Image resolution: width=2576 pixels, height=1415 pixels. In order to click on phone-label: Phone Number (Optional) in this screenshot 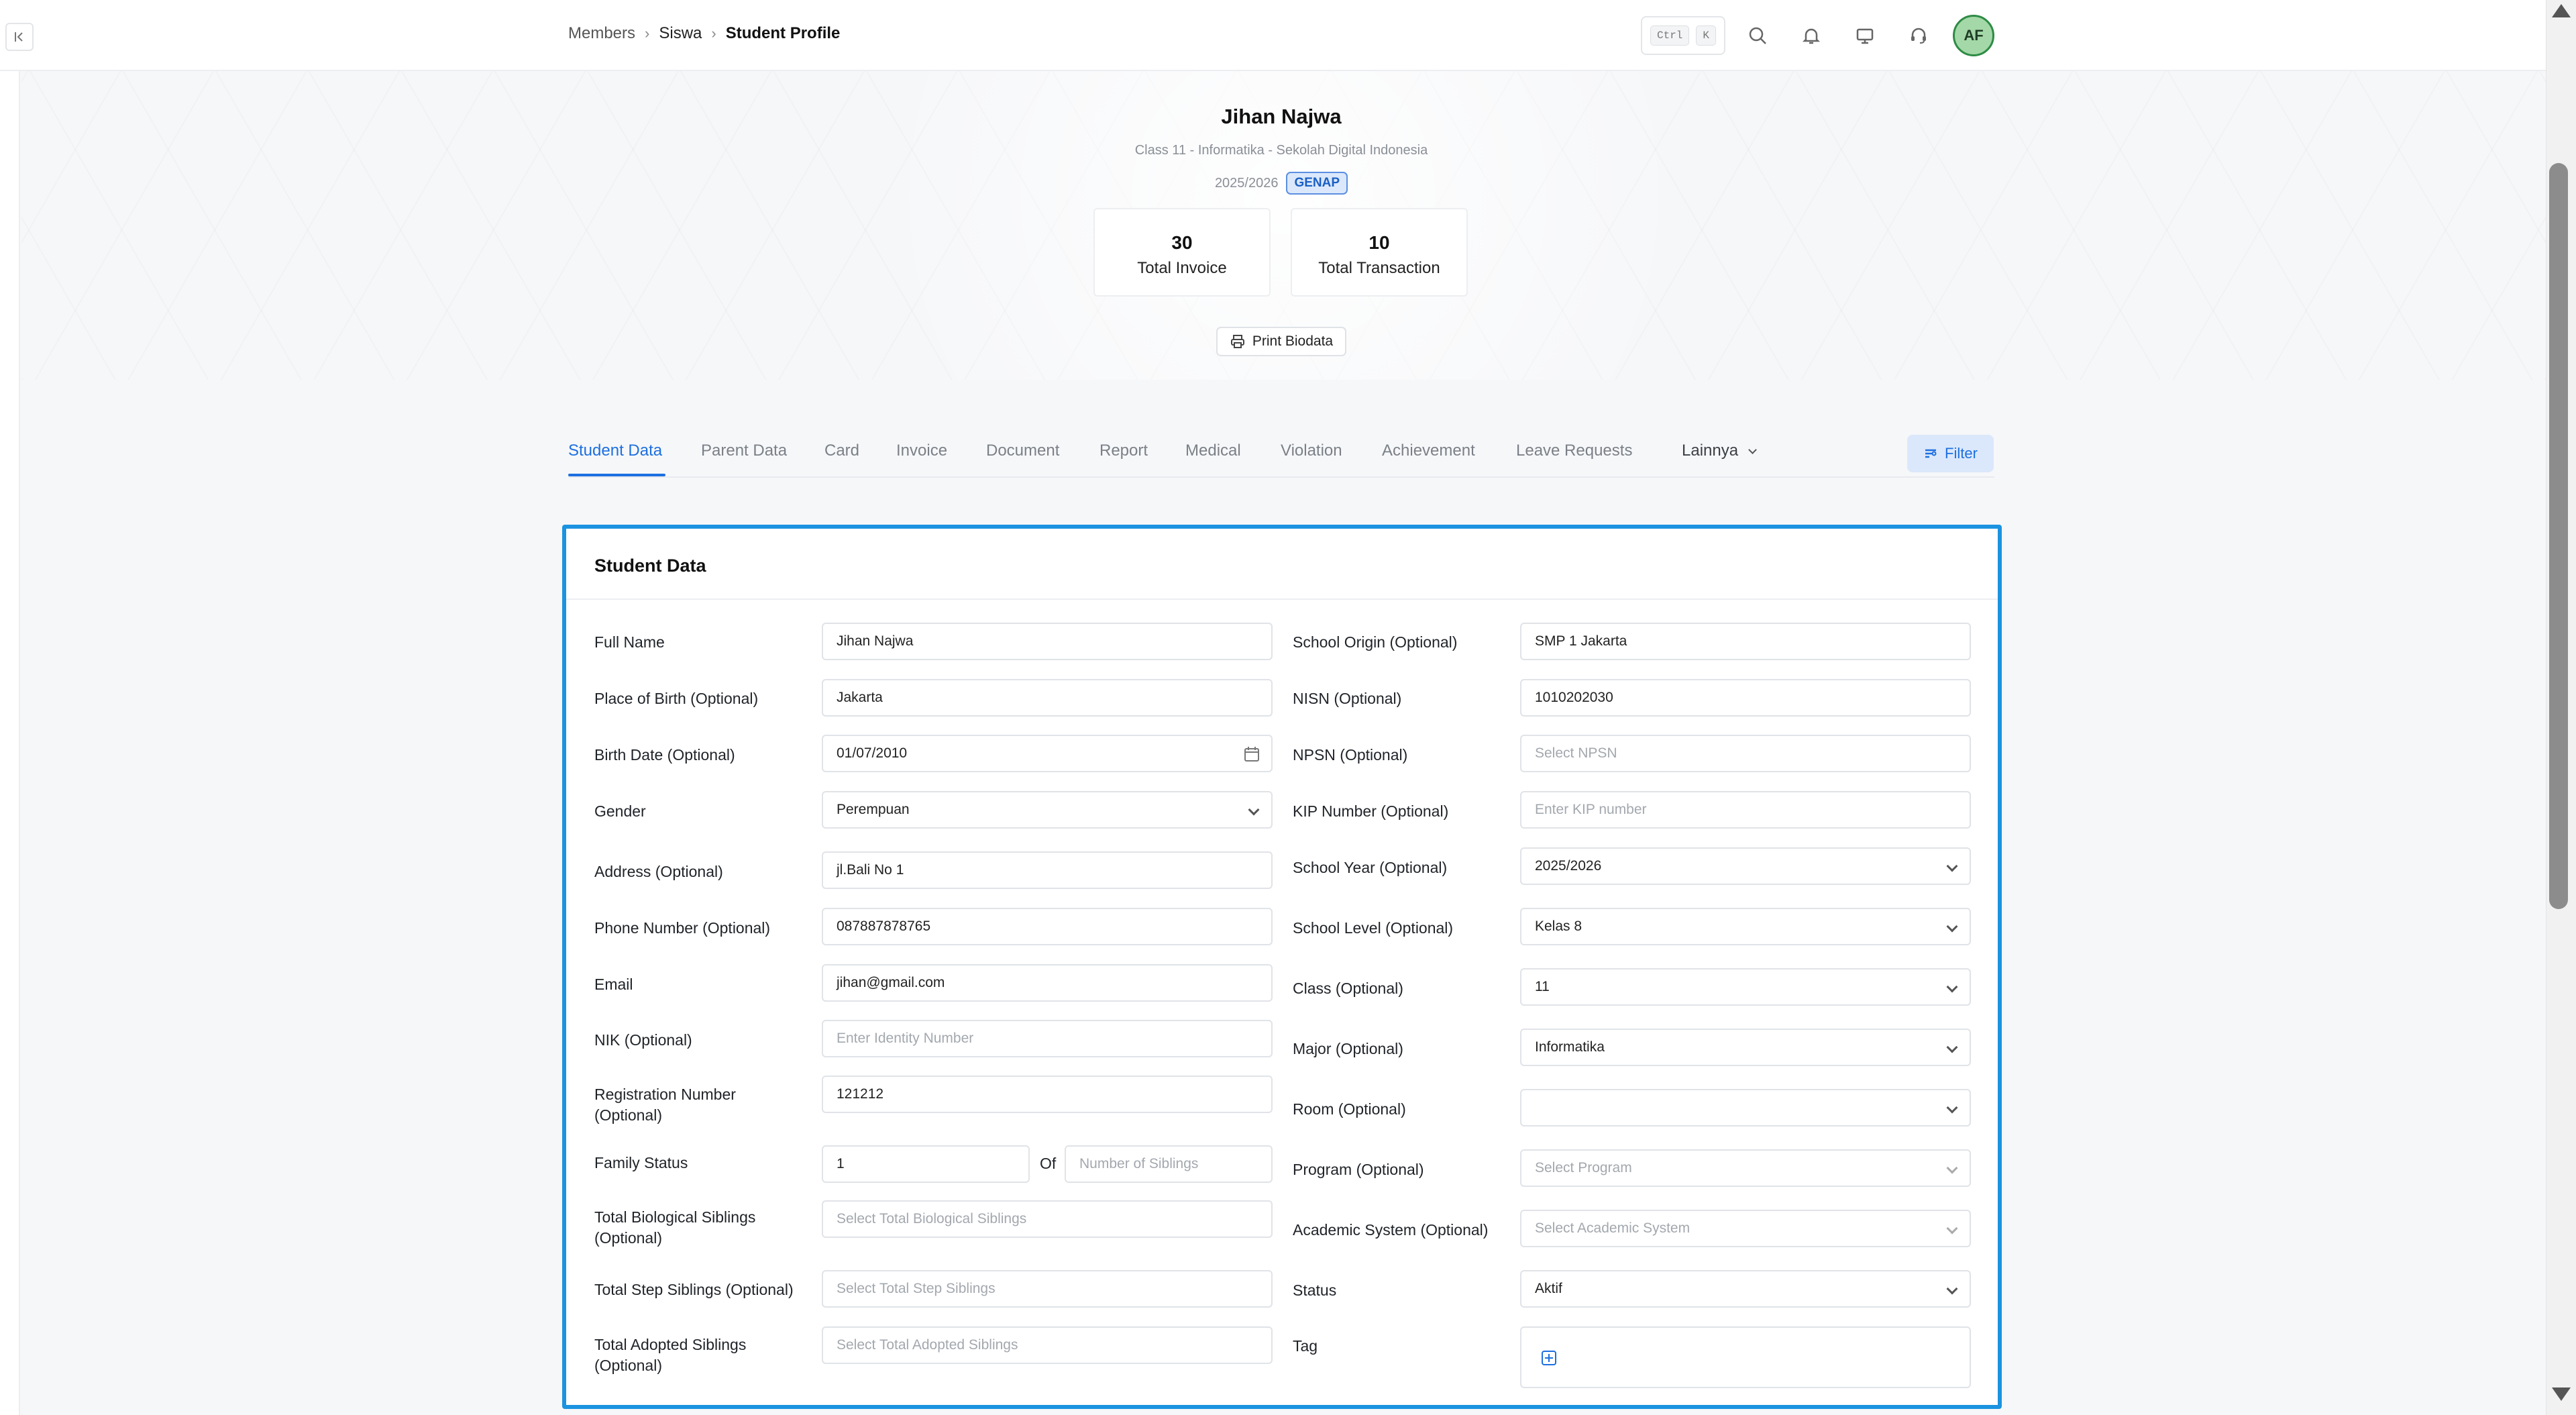, I will do `click(682, 928)`.